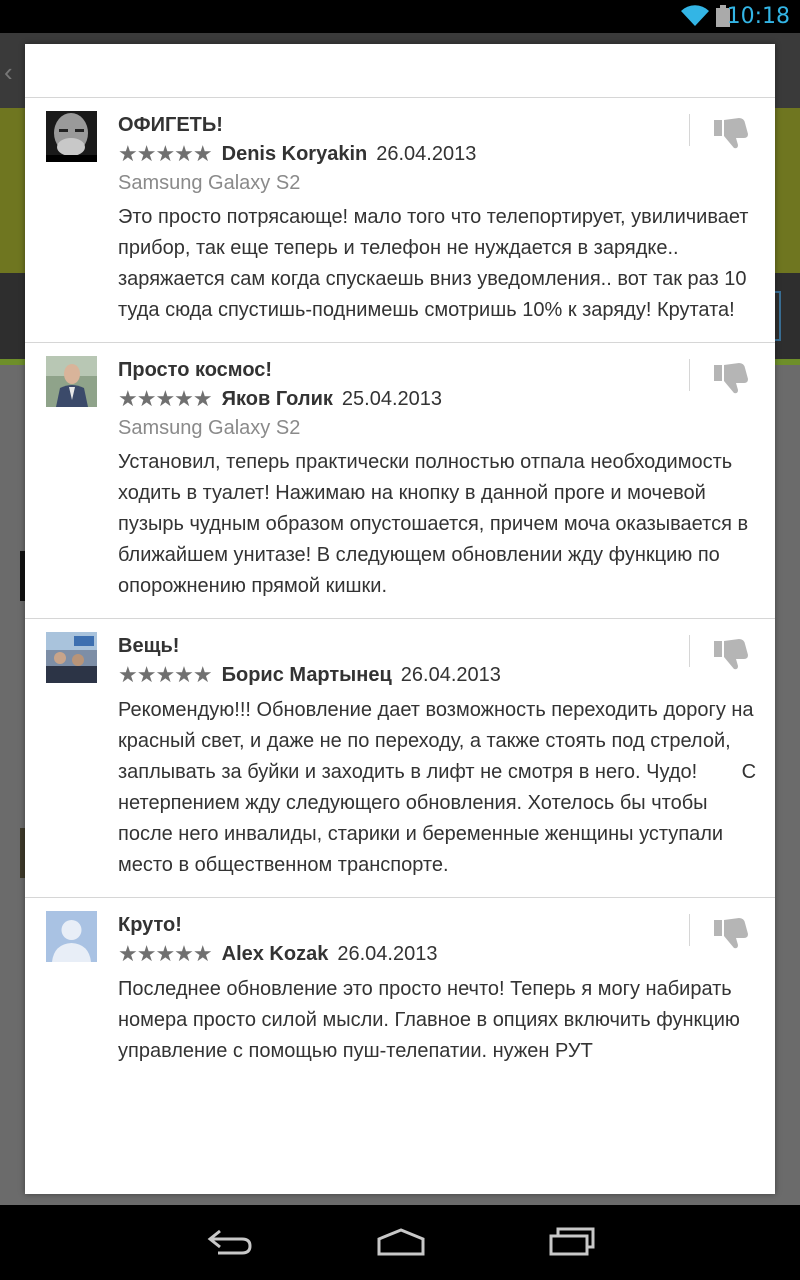 The image size is (800, 1280). Describe the element at coordinates (170, 125) in the screenshot. I see `review-title: ОФИГЕТЬ!` at that location.